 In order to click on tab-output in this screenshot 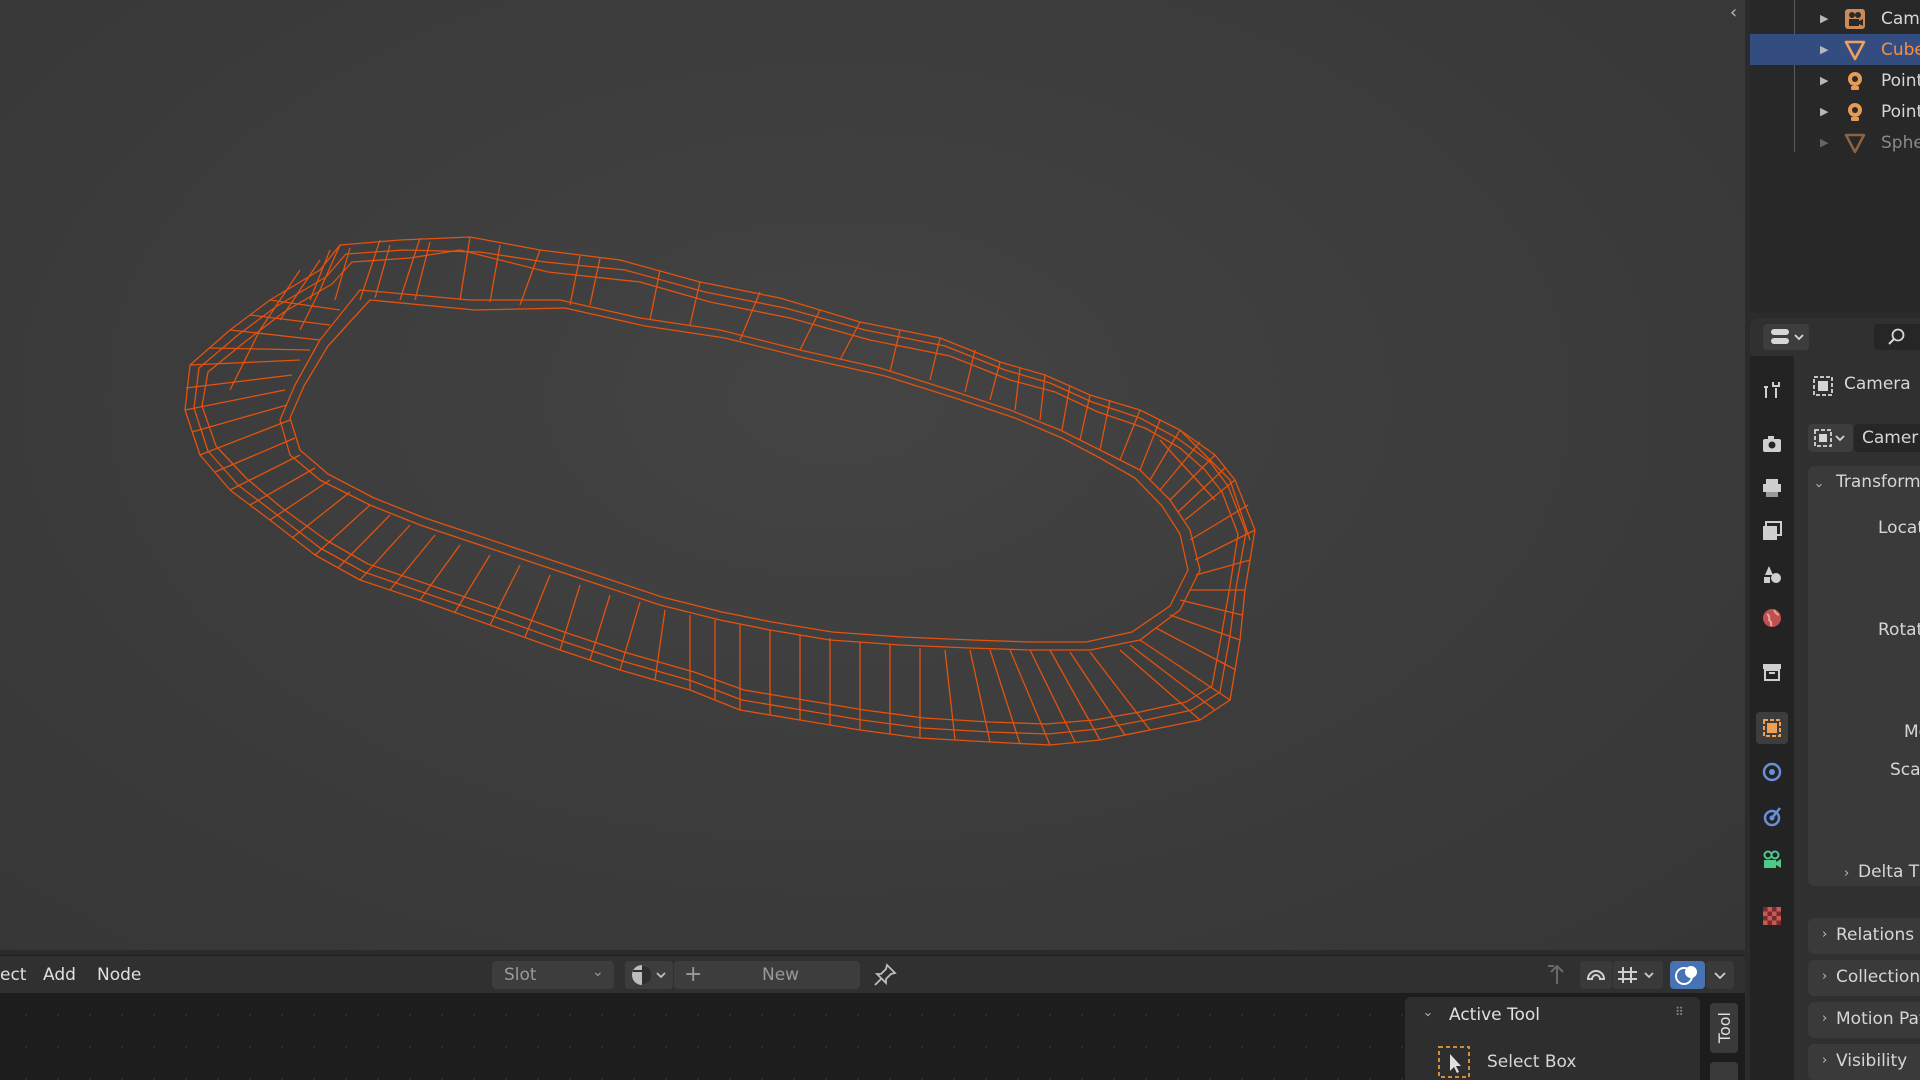, I will do `click(1772, 488)`.